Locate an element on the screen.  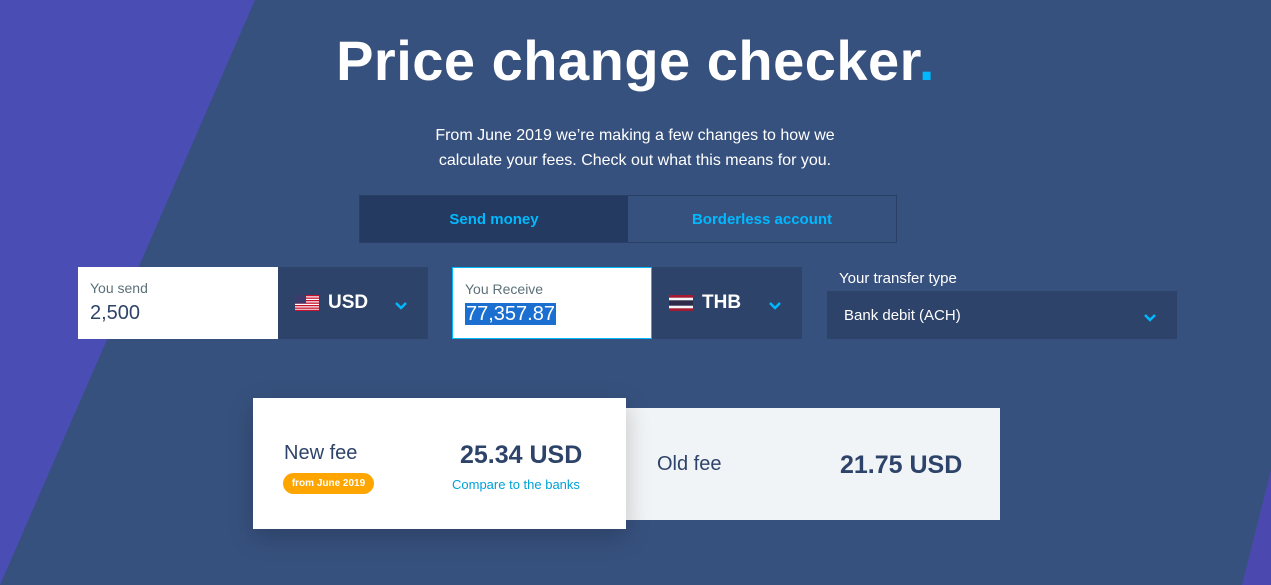
compare-banks-link: Compare to the banks is located at coordinates (516, 484).